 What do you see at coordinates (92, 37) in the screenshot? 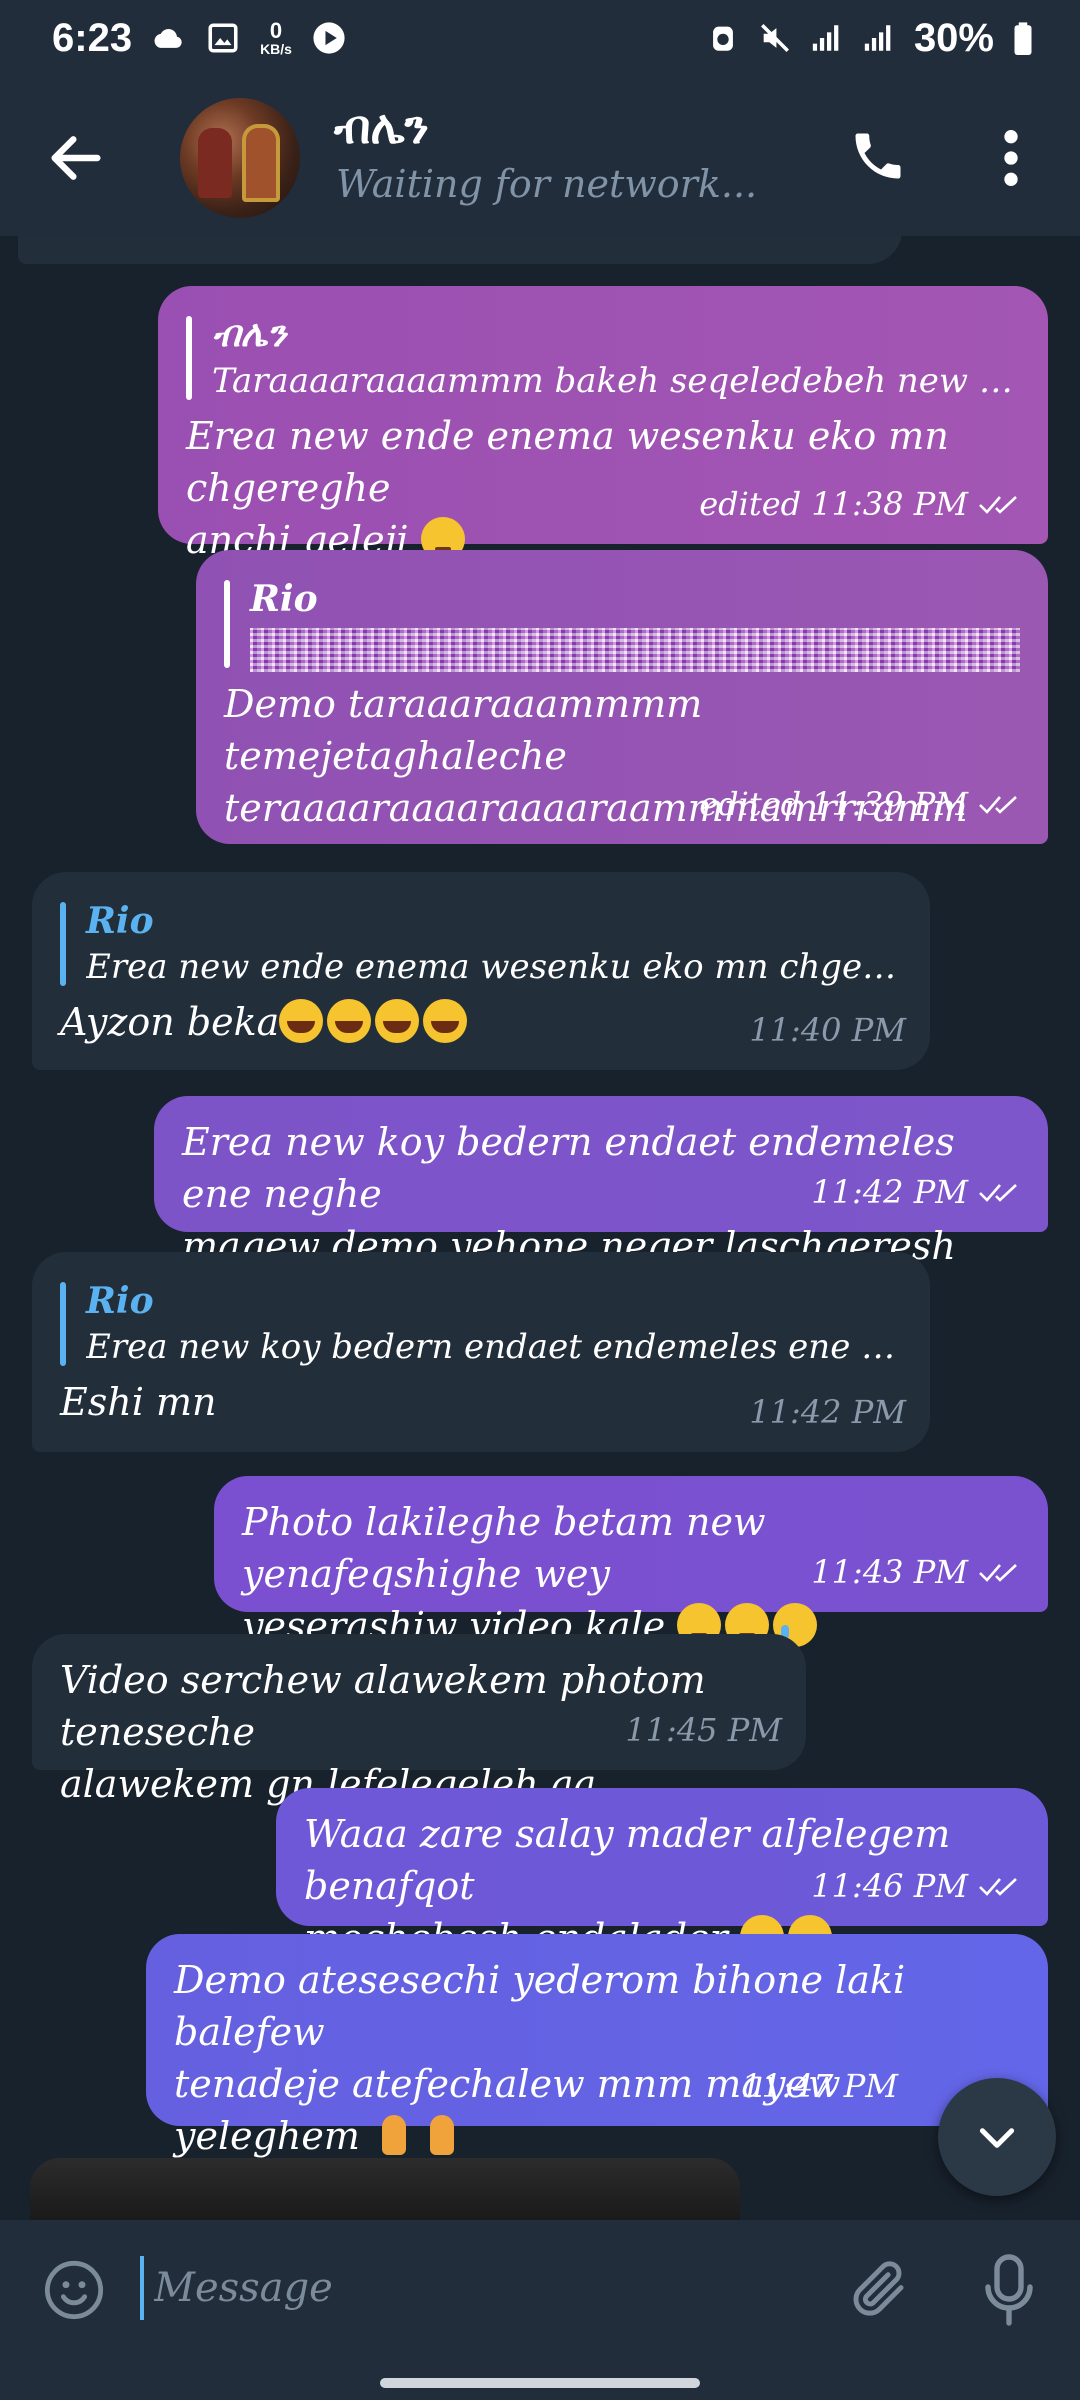
I see `status-time: 6:23` at bounding box center [92, 37].